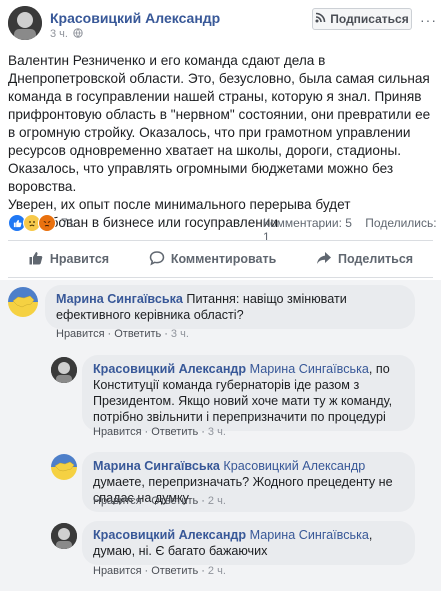 The image size is (441, 591). What do you see at coordinates (294, 466) in the screenshot?
I see `reply-mention: Красовицкий Александр` at bounding box center [294, 466].